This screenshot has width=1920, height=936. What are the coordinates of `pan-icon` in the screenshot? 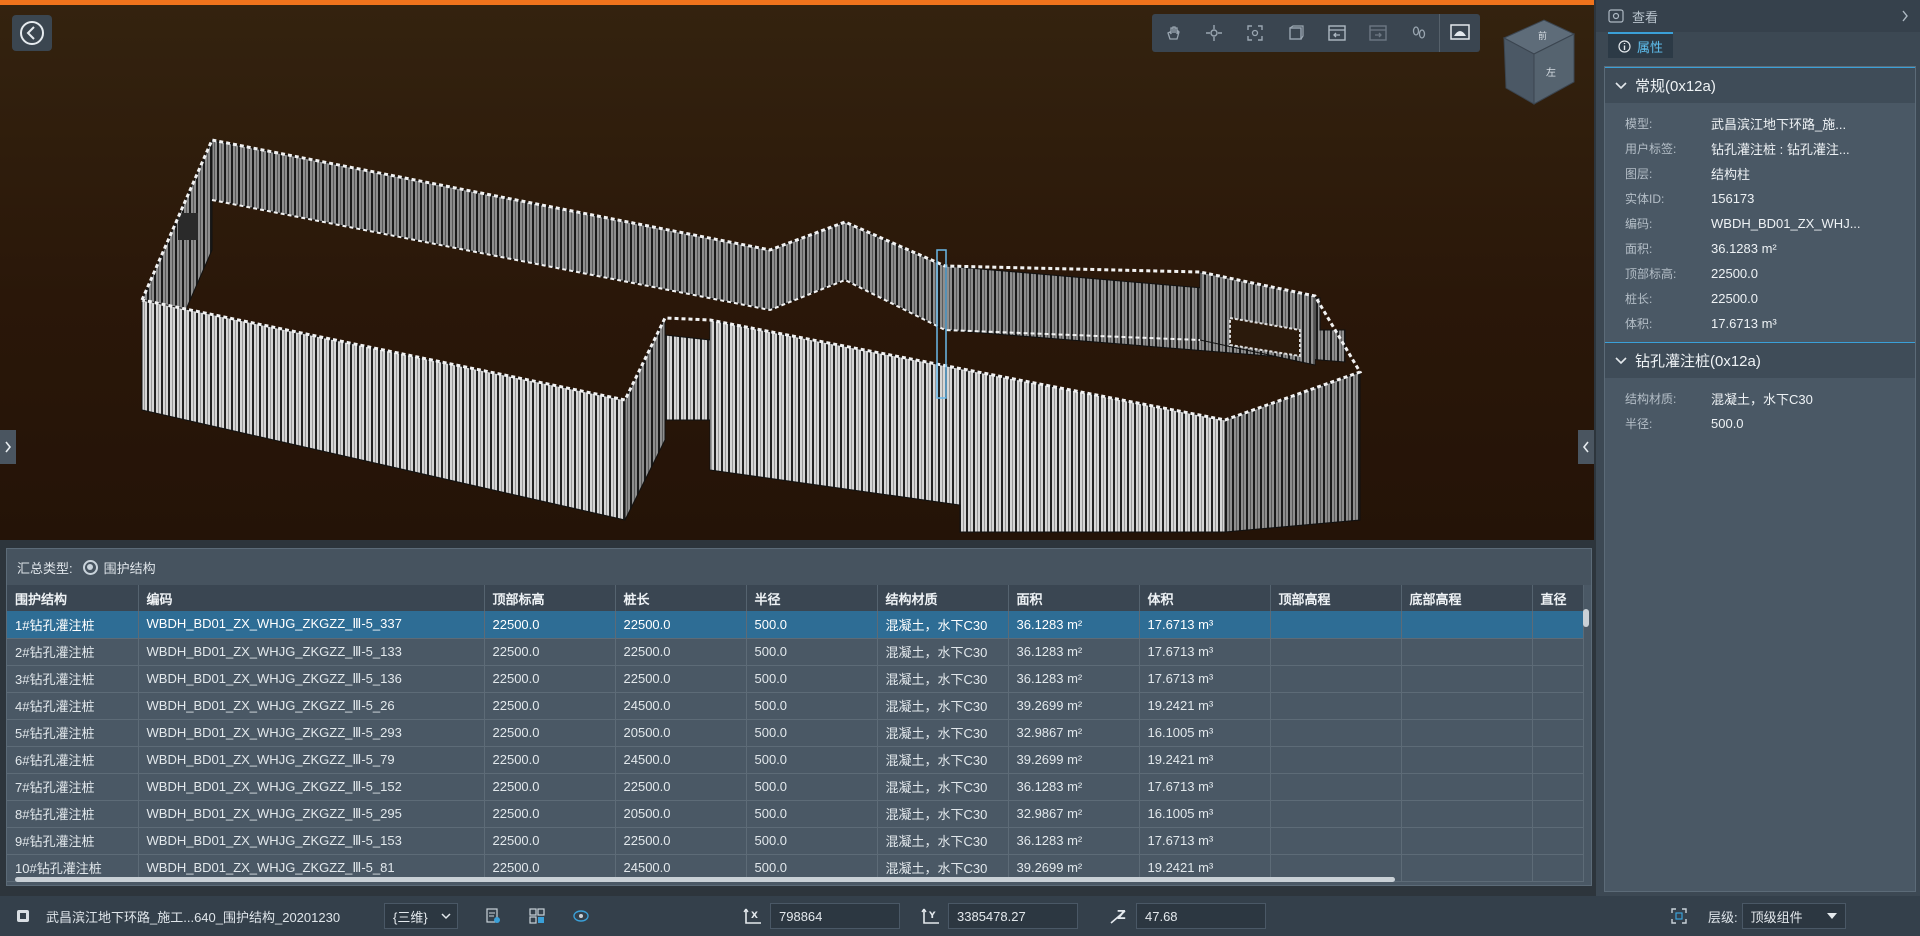 It's located at (1172, 33).